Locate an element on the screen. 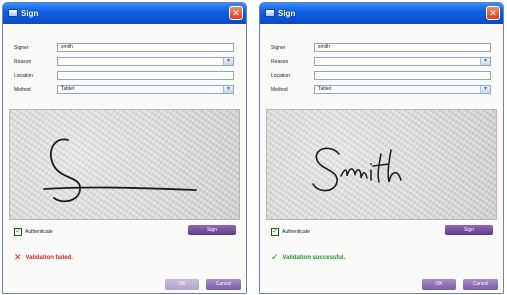 The image size is (507, 295). validation-status: ✕ Validation failed. is located at coordinates (43, 257).